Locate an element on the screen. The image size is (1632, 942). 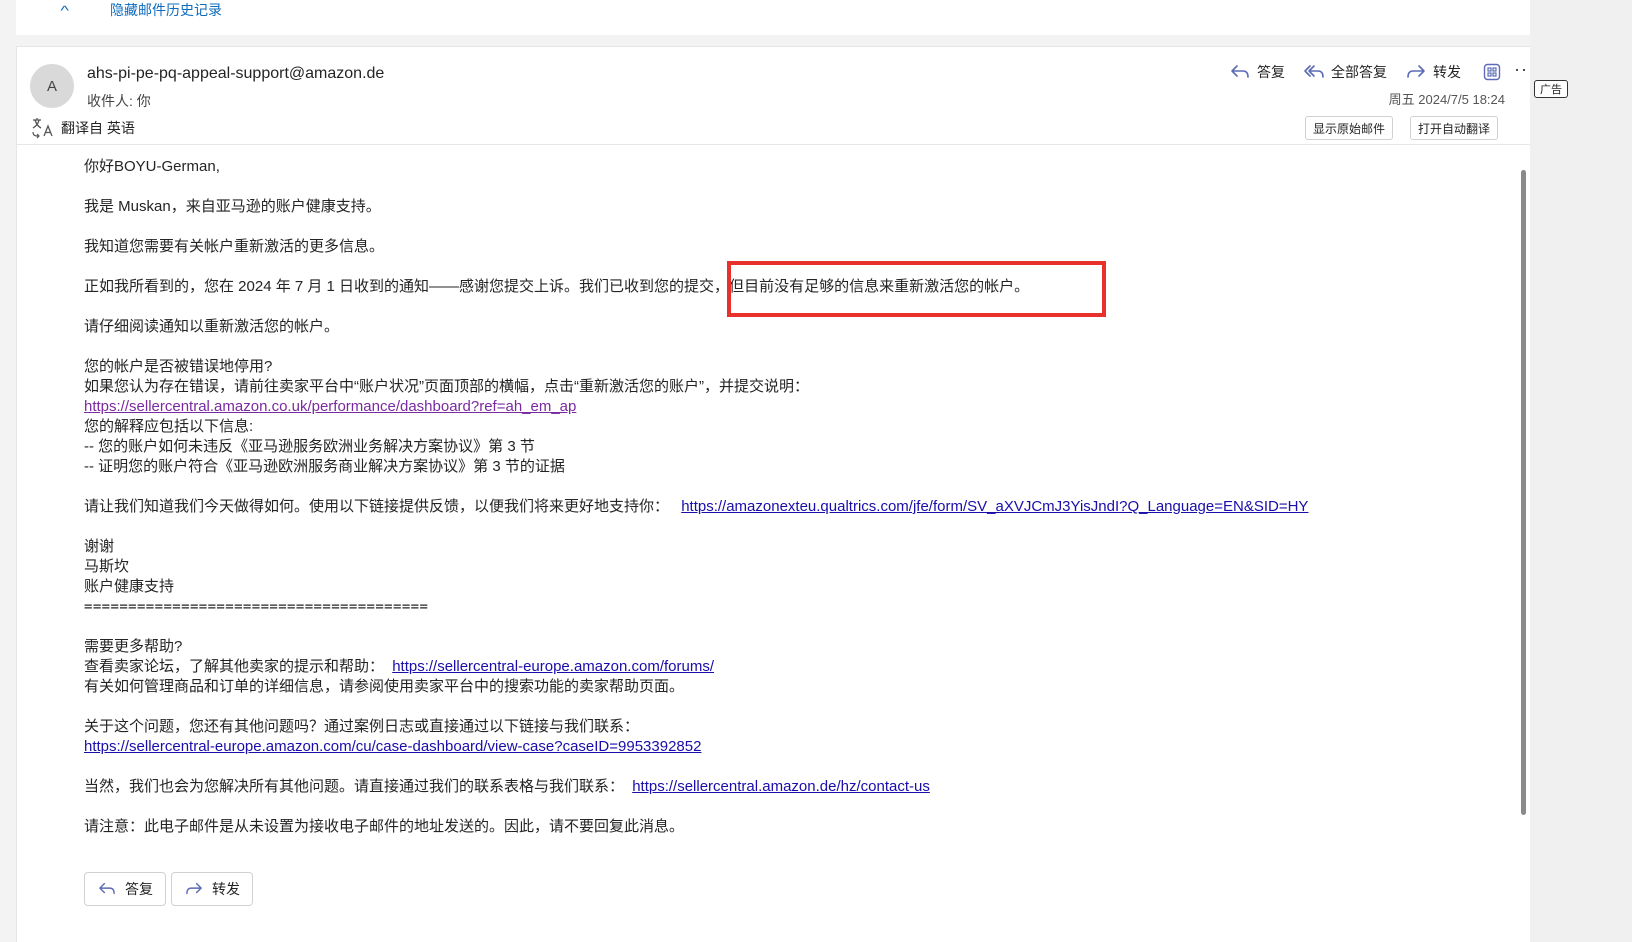
auto-translate-button: 打开自动翻译 is located at coordinates (1454, 128).